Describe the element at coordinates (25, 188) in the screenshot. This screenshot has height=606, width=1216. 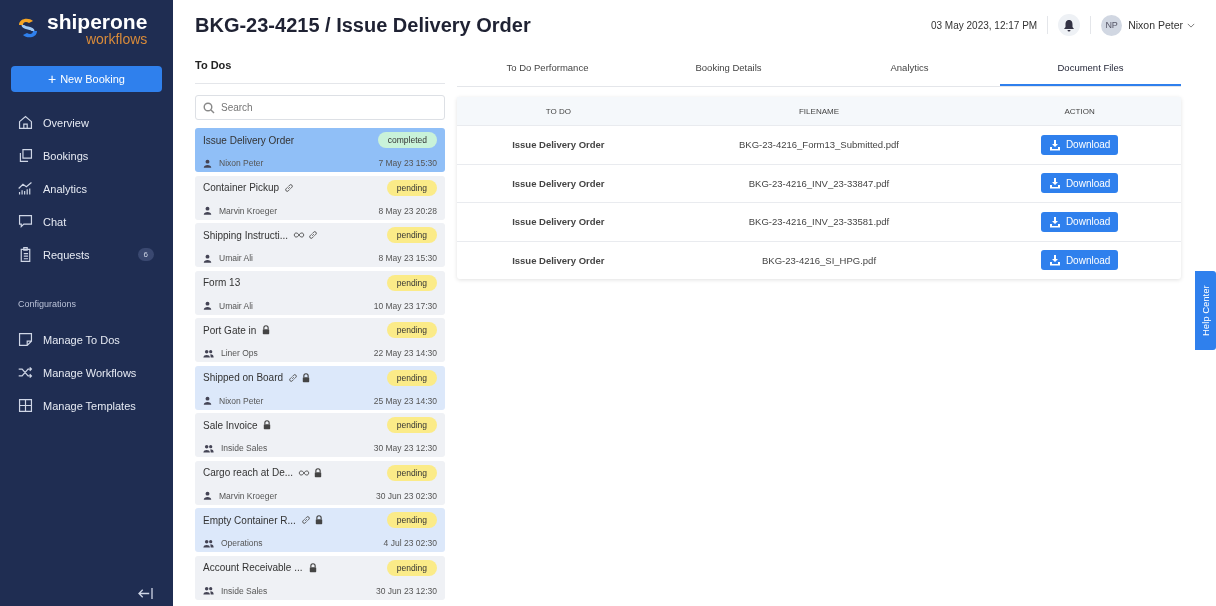
I see `chart-icon` at that location.